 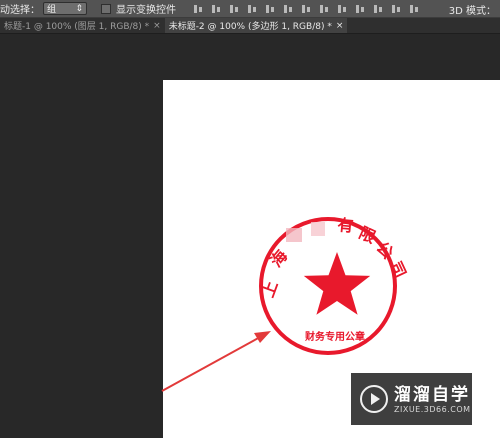 I want to click on seal-bottom-text: 财务专用公章, so click(x=334, y=336).